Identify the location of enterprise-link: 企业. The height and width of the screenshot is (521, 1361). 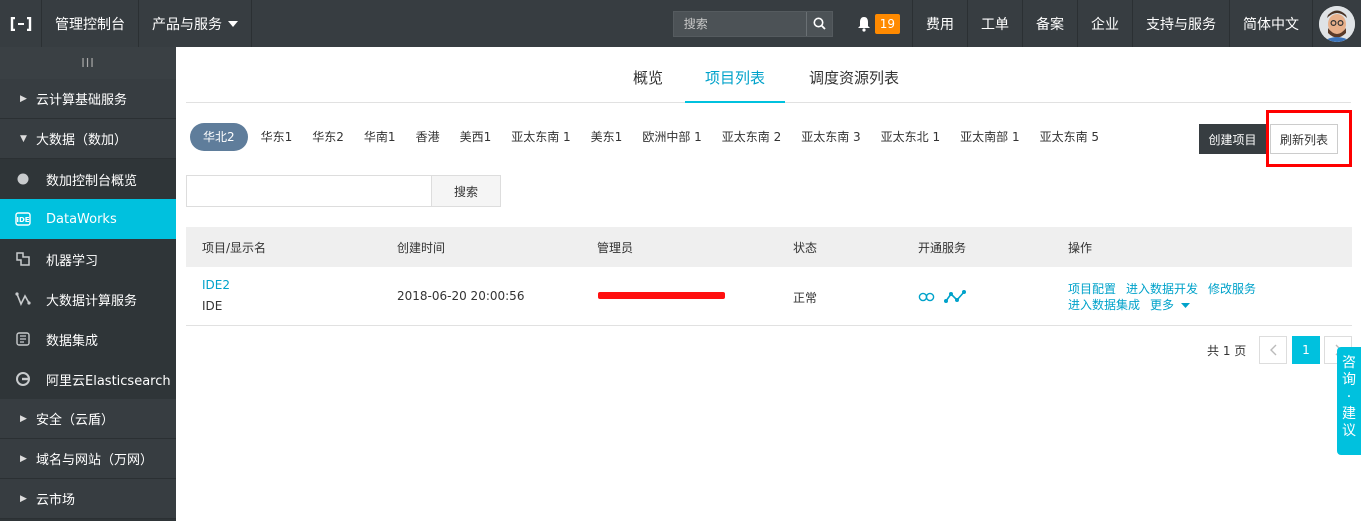
(1105, 23).